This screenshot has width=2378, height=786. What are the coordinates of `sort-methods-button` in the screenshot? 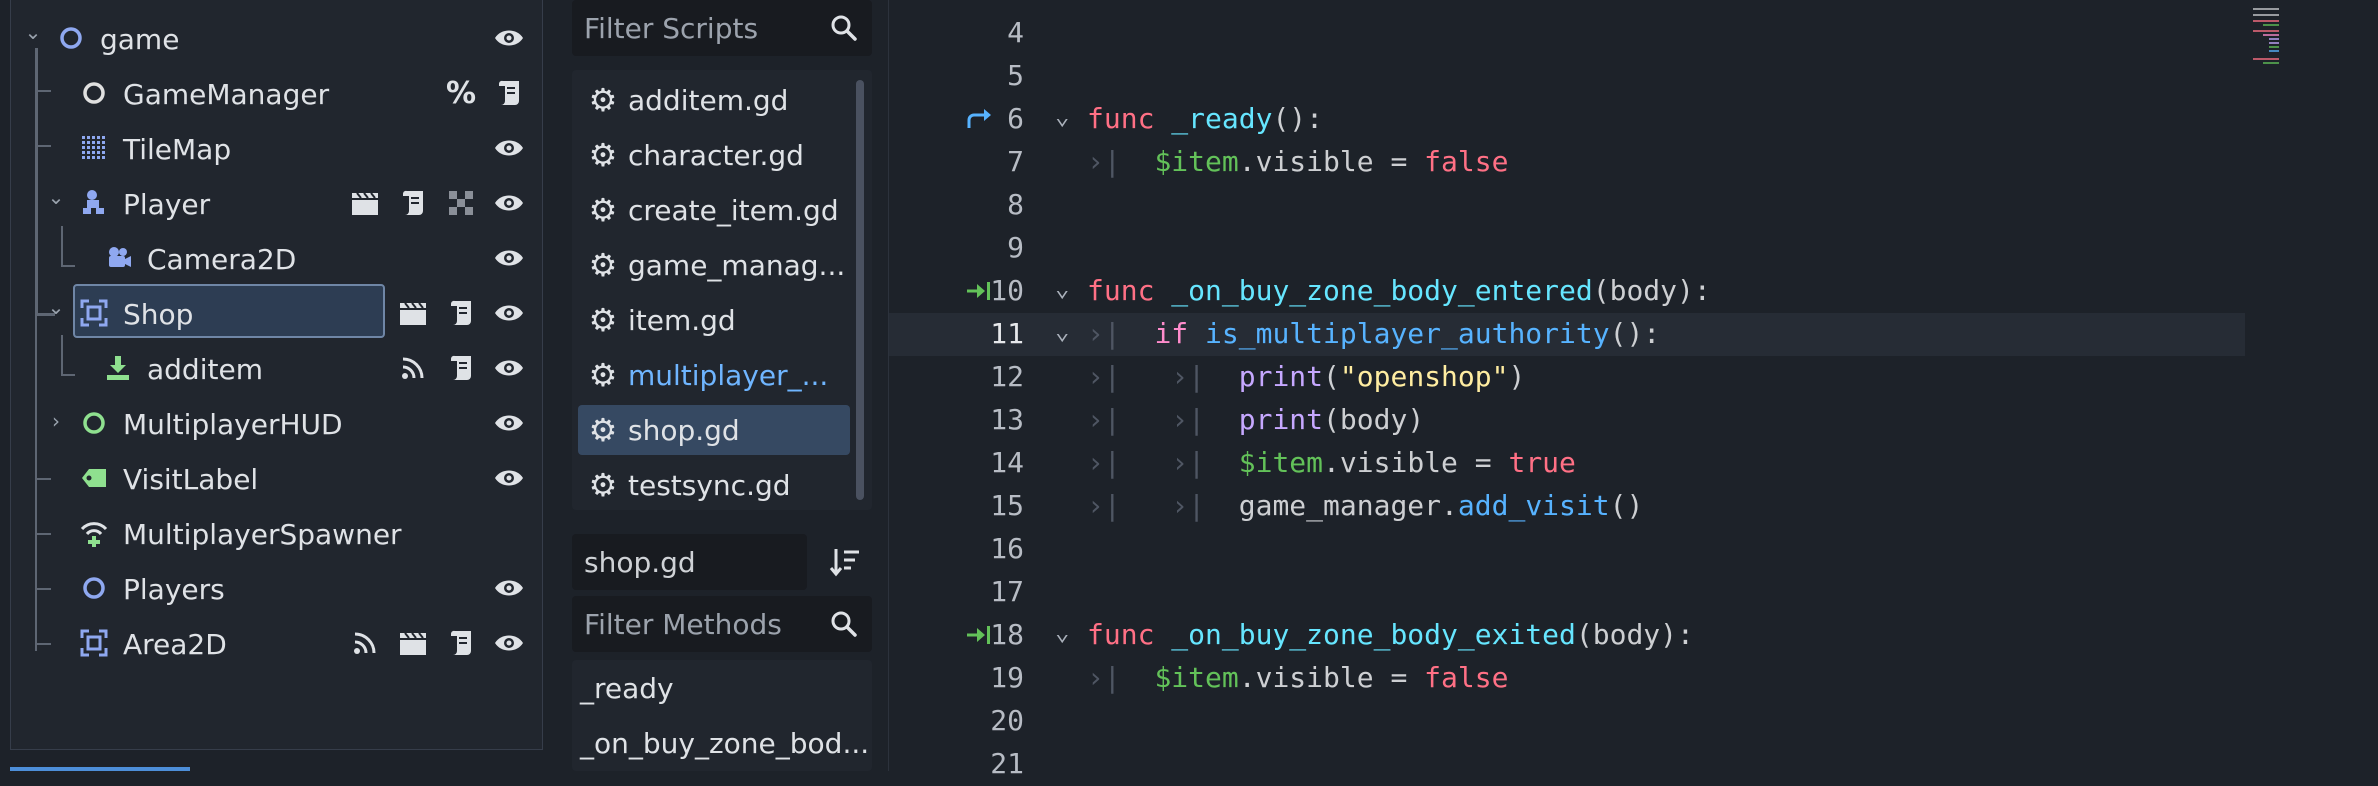 It's located at (845, 562).